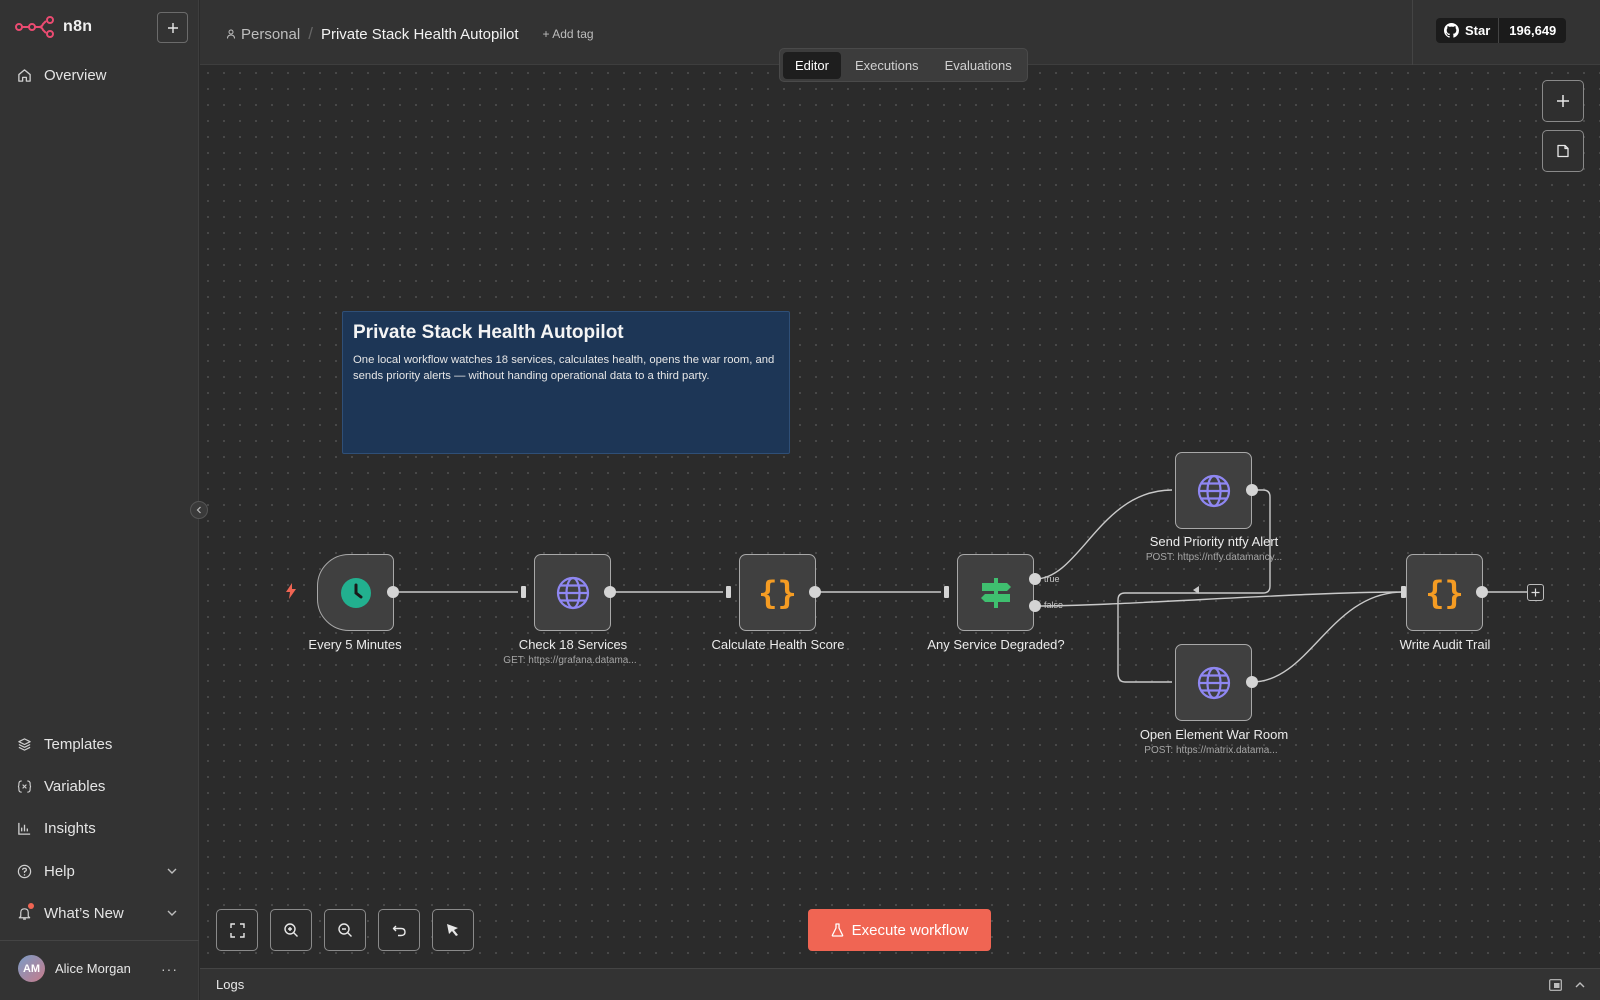 Image resolution: width=1600 pixels, height=1000 pixels. What do you see at coordinates (1054, 605) in the screenshot?
I see `branch-label-false: false` at bounding box center [1054, 605].